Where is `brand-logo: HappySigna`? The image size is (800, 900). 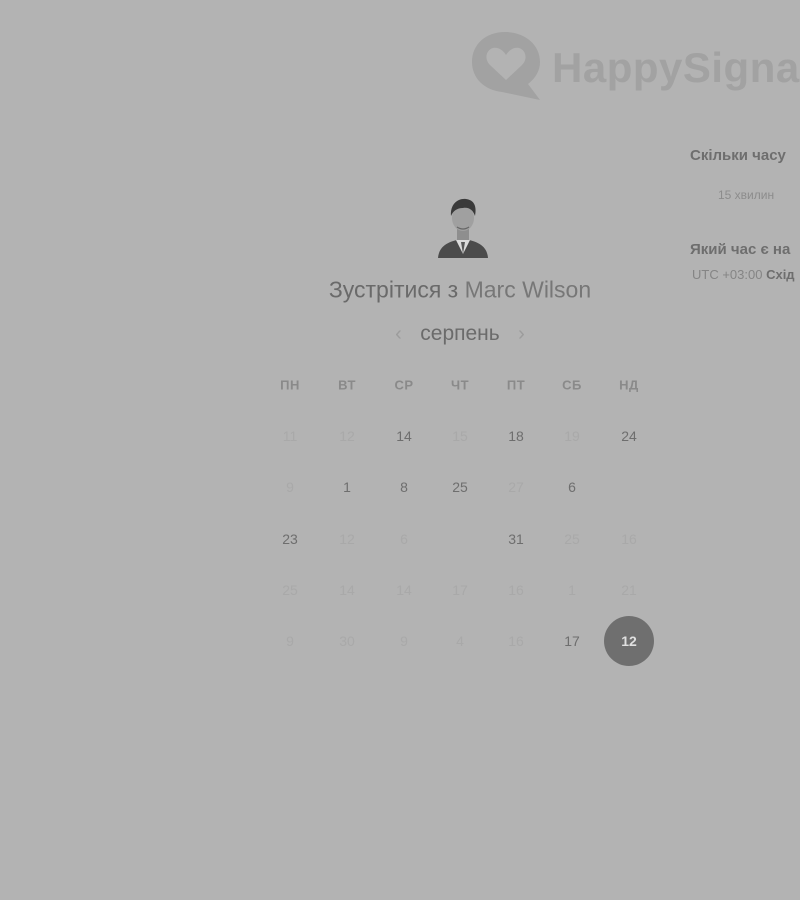 brand-logo: HappySigna is located at coordinates (635, 66).